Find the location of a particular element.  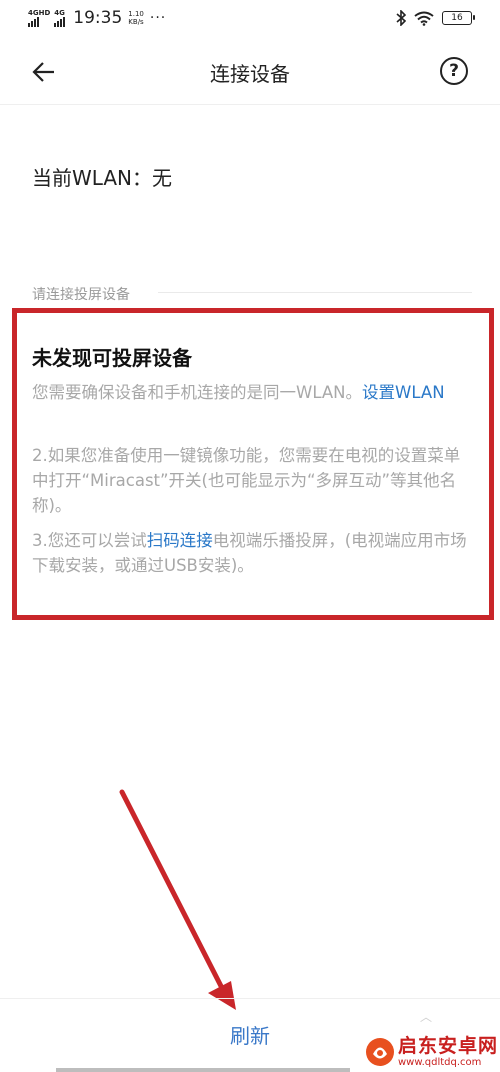

status-bar: 4GHD 4G 19:35 1.10 KB/s ··· 16 is located at coordinates (250, 20).